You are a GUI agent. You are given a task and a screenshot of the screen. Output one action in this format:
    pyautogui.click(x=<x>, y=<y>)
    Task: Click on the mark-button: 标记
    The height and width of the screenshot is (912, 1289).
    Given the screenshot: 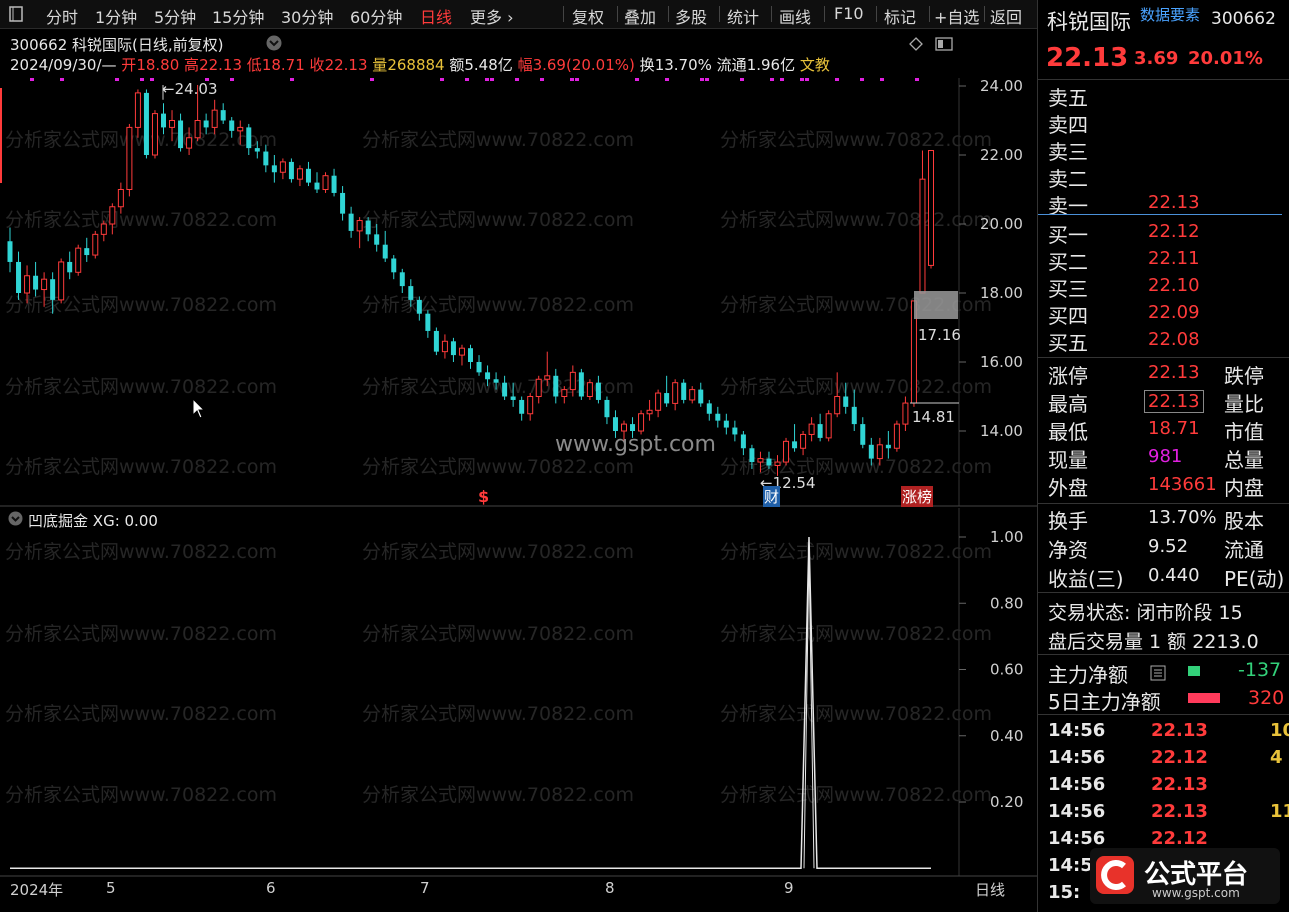 What is the action you would take?
    pyautogui.click(x=900, y=16)
    